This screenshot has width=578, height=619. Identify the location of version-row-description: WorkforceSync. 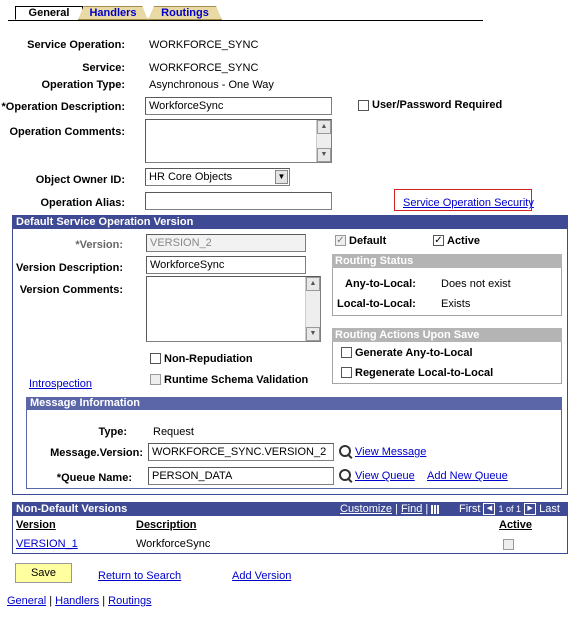
(173, 544).